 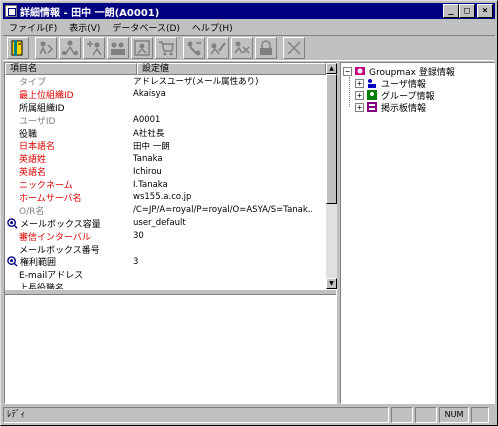 I want to click on attribute-row: 日本語名 田中 一朗, so click(x=165, y=146).